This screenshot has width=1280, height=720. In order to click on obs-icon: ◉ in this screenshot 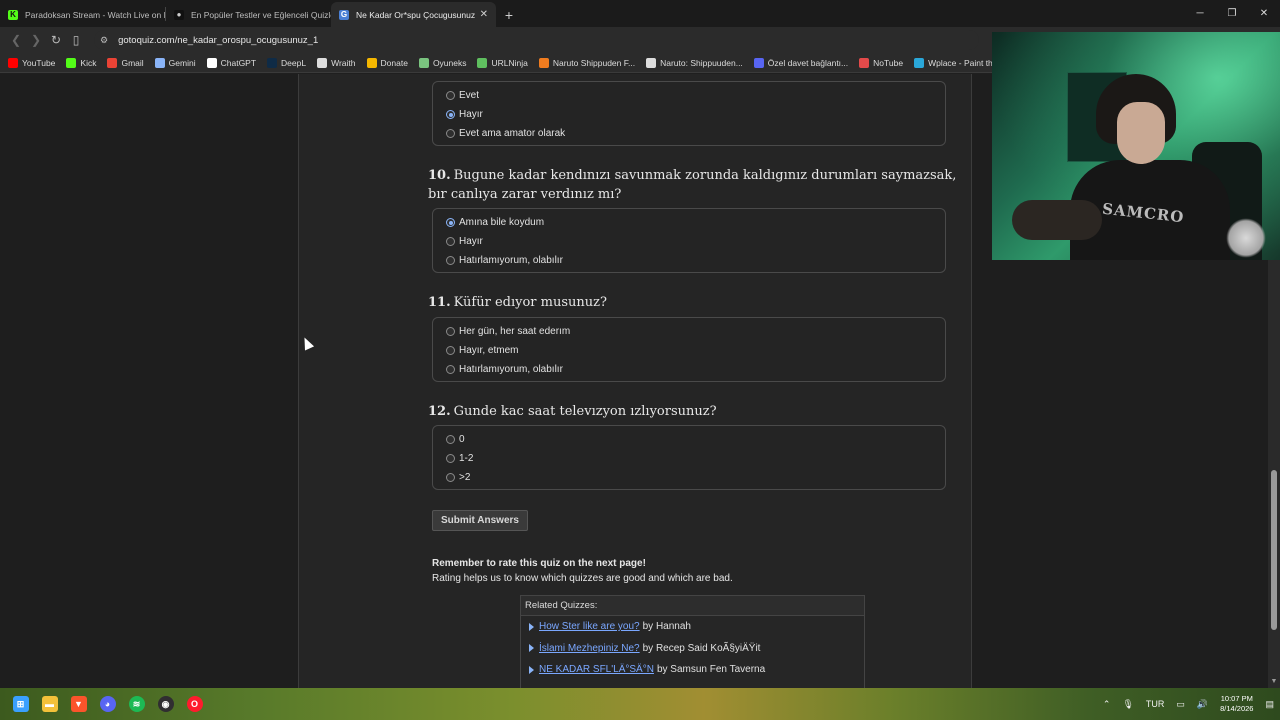, I will do `click(165, 704)`.